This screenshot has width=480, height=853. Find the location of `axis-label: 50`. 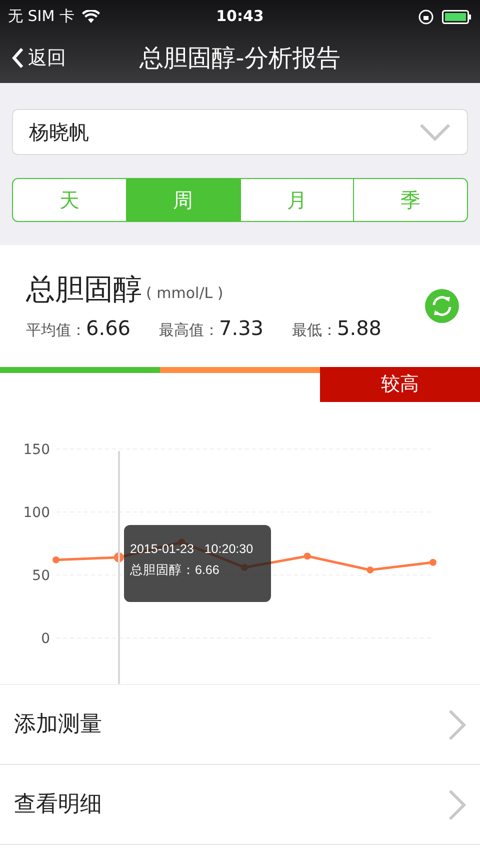

axis-label: 50 is located at coordinates (41, 576).